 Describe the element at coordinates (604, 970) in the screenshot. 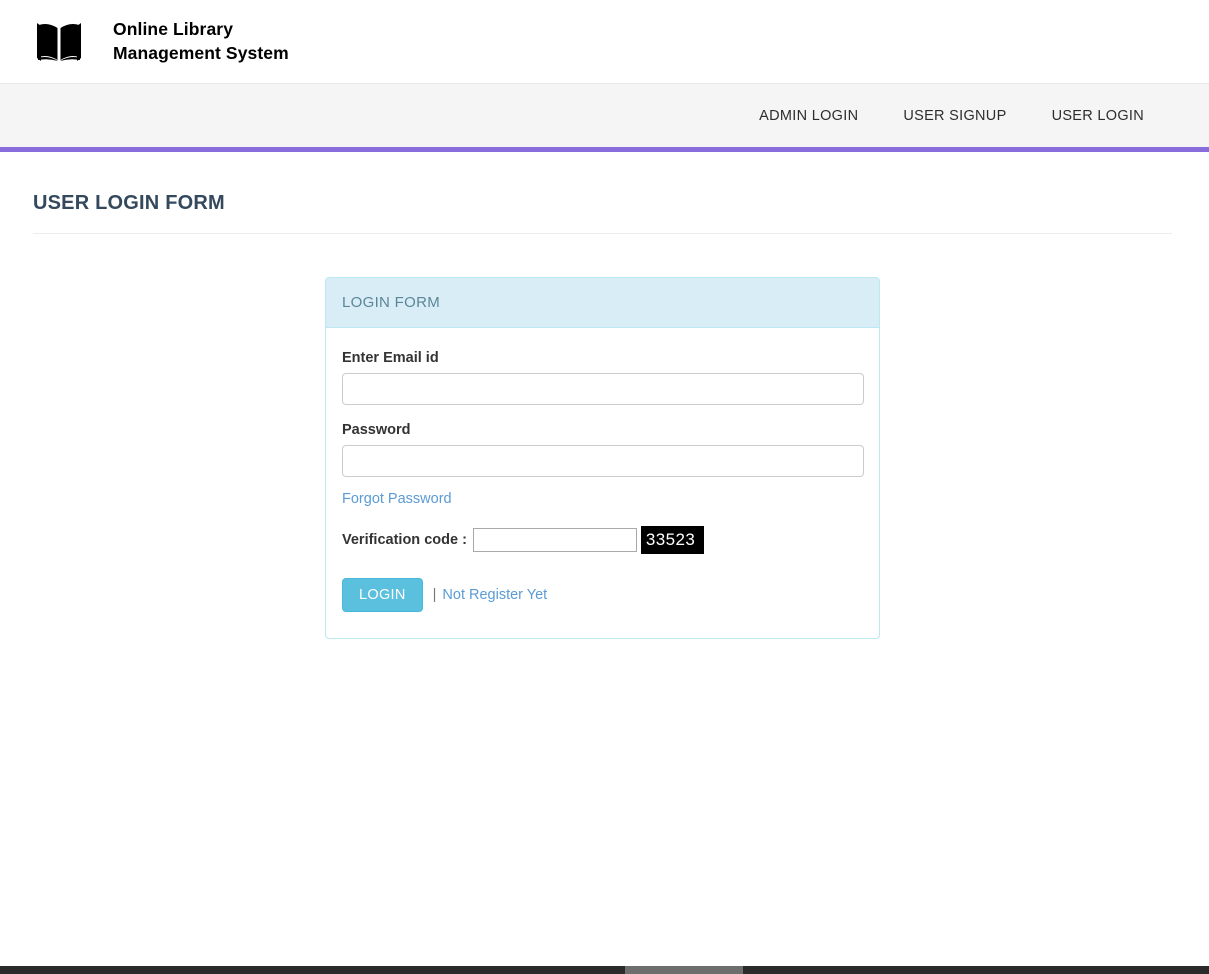

I see `bottom-scrollbar` at that location.